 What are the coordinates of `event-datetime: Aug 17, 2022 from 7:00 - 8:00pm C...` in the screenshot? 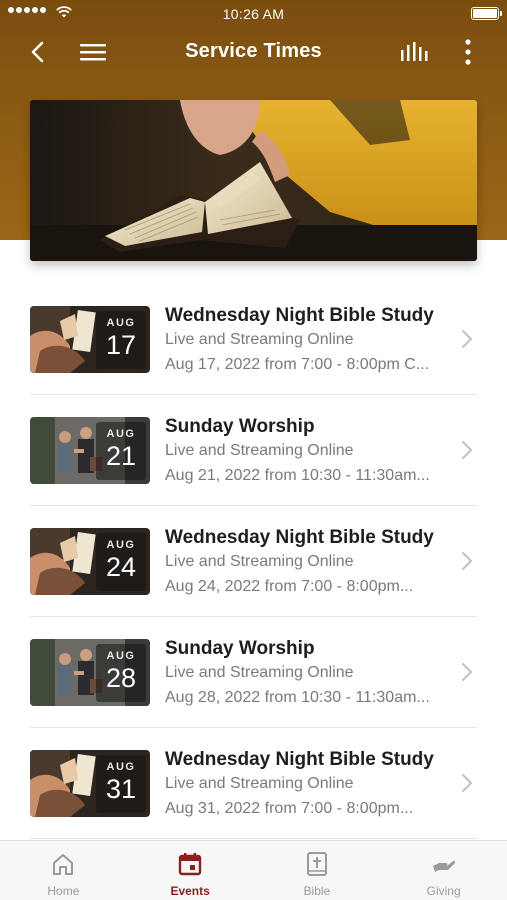 It's located at (297, 364).